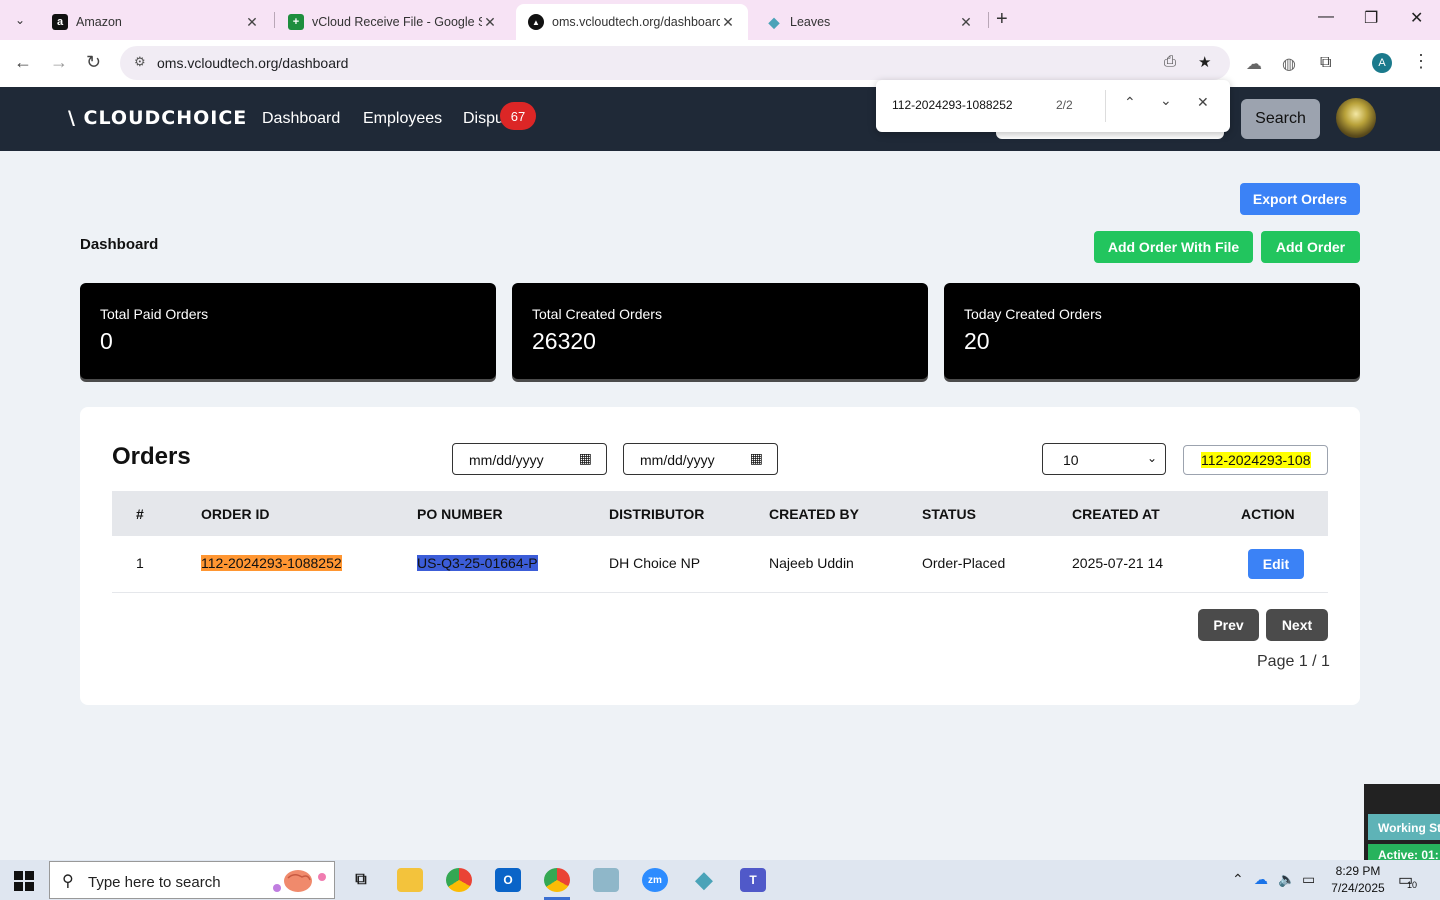 This screenshot has height=900, width=1440. I want to click on chevron-down-icon: ⌄, so click(1151, 458).